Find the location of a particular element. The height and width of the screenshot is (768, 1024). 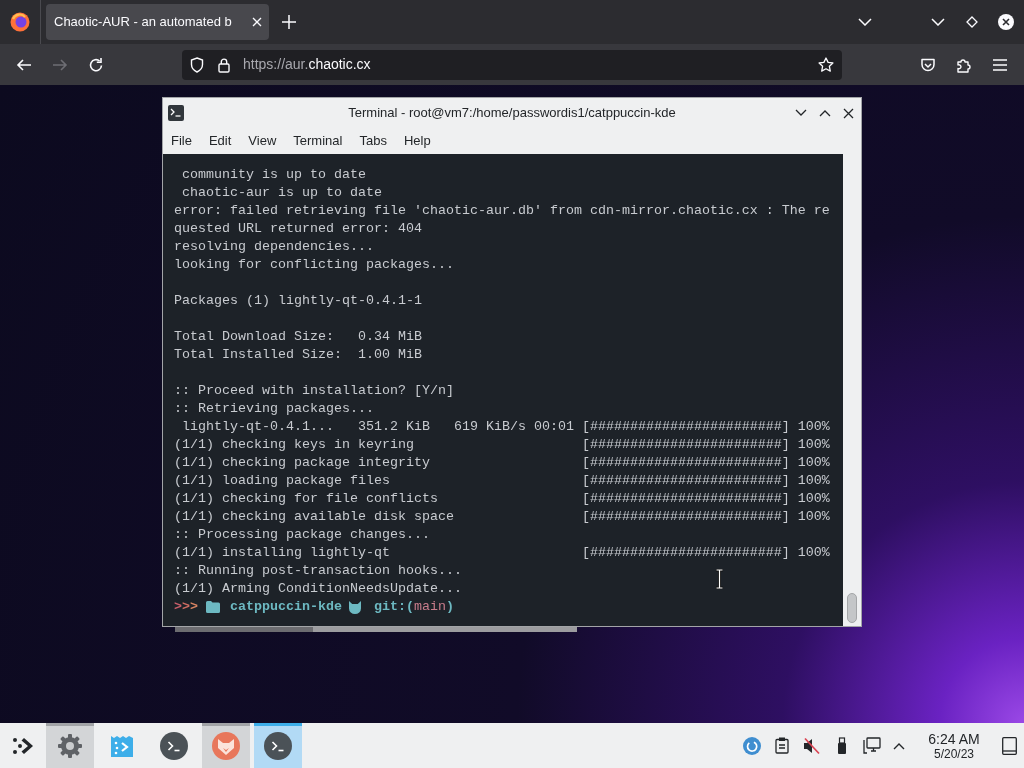

terminal-line: (1/1) loading package files [########################] 100% is located at coordinates (502, 481).